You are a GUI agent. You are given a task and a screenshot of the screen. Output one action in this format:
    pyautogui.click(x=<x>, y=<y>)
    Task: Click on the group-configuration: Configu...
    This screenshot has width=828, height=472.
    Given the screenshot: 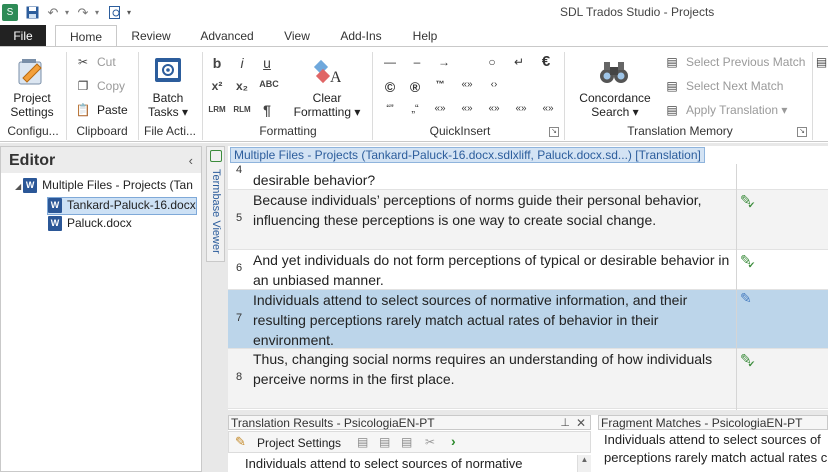 What is the action you would take?
    pyautogui.click(x=33, y=131)
    